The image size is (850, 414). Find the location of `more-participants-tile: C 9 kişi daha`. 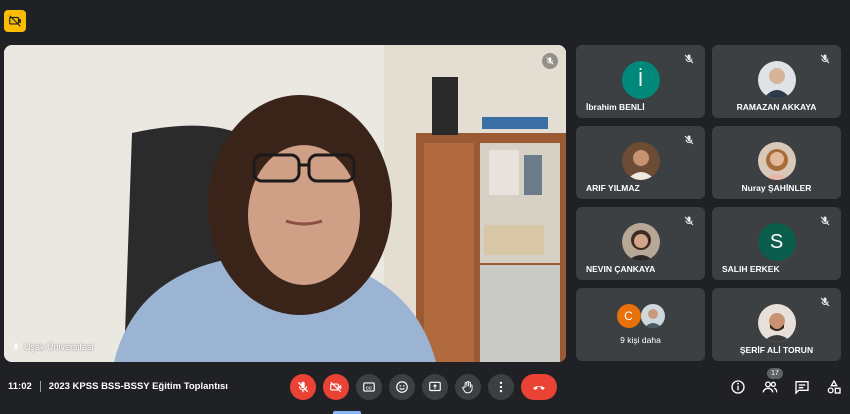

more-participants-tile: C 9 kişi daha is located at coordinates (640, 324).